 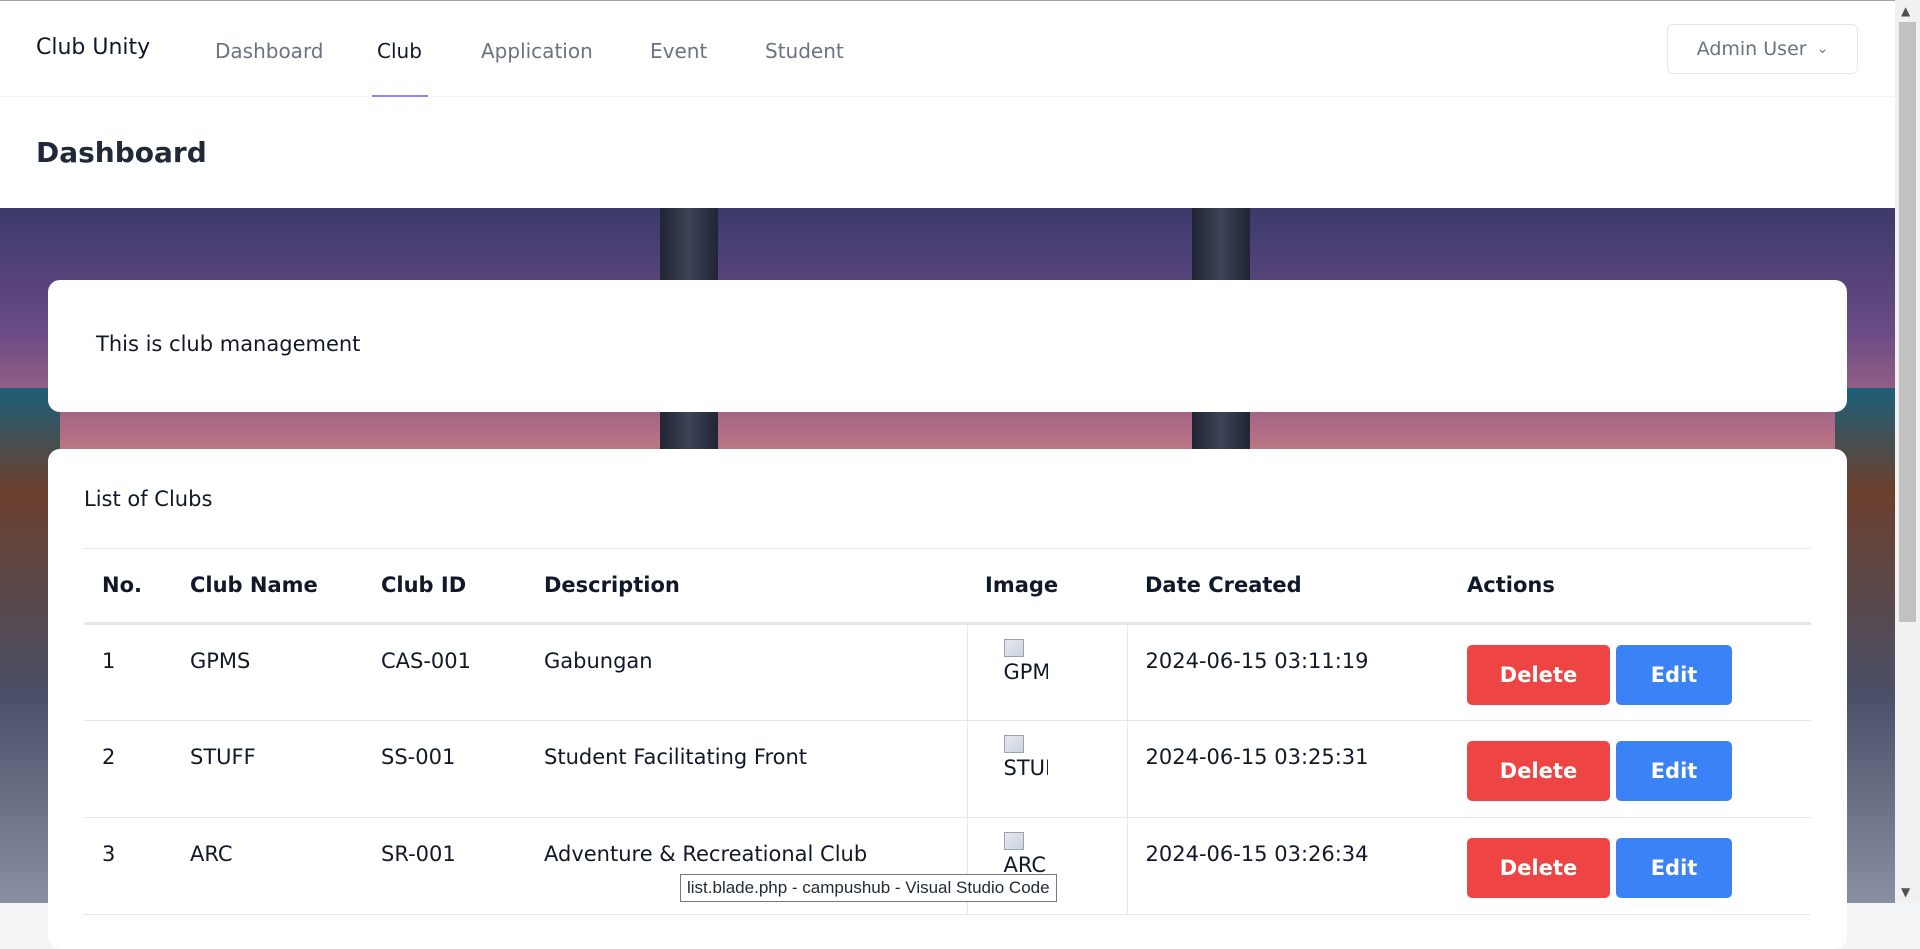 I want to click on scroll-up-arrow-icon: ▲, so click(x=1905, y=11).